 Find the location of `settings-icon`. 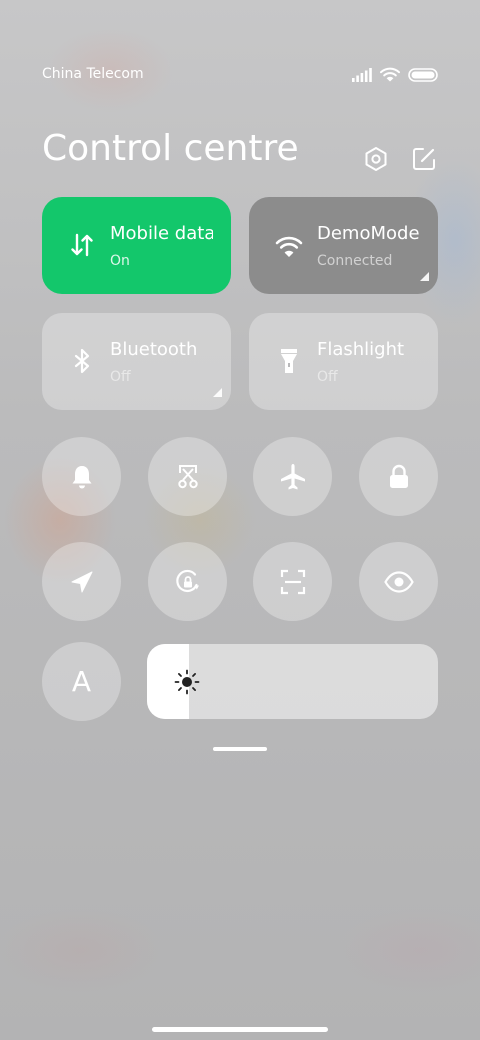

settings-icon is located at coordinates (376, 159).